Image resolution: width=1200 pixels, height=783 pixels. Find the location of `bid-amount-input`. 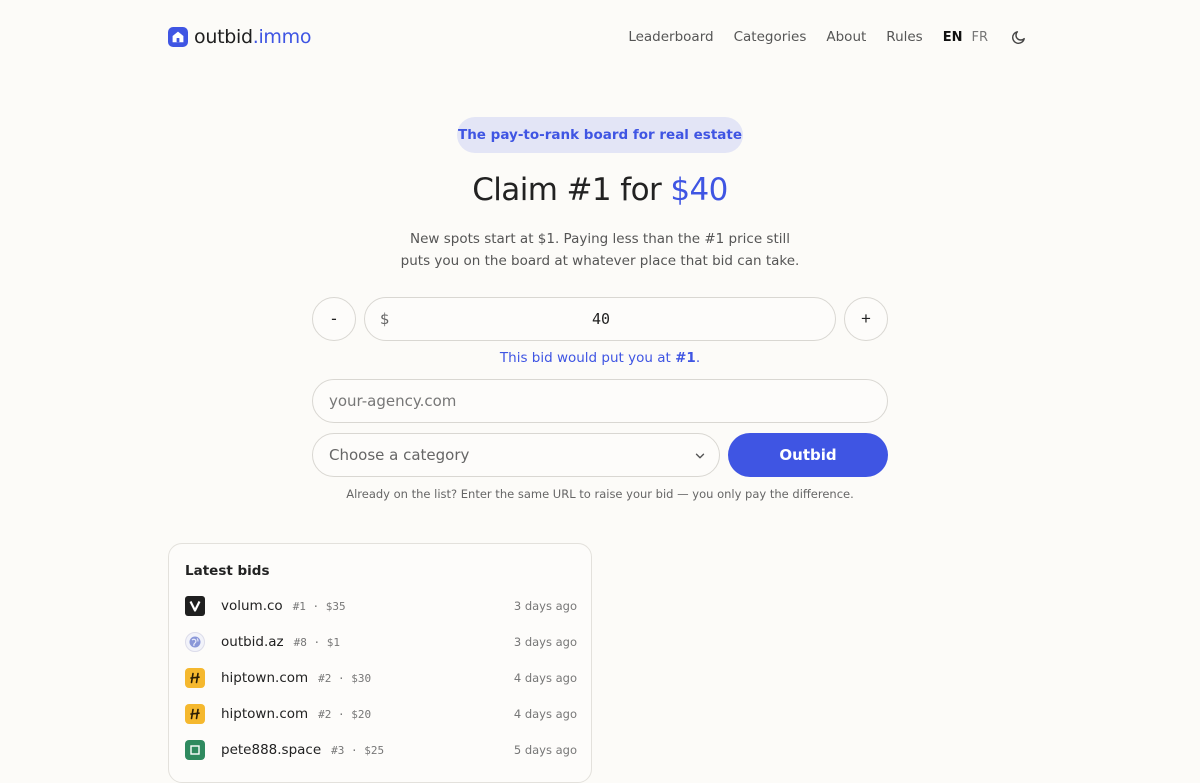

bid-amount-input is located at coordinates (601, 319).